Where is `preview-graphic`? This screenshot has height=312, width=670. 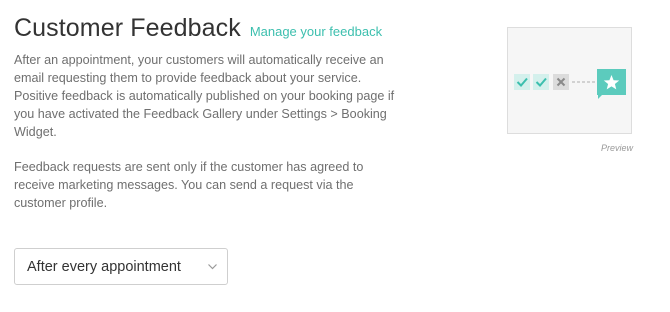 preview-graphic is located at coordinates (570, 84).